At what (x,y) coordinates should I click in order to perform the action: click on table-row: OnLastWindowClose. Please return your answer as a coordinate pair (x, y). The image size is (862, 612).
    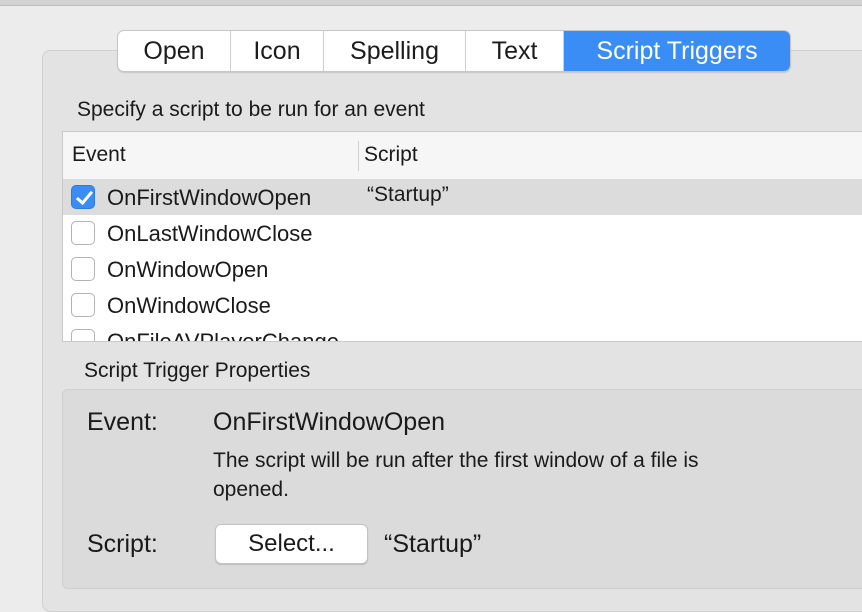
    Looking at the image, I should click on (462, 233).